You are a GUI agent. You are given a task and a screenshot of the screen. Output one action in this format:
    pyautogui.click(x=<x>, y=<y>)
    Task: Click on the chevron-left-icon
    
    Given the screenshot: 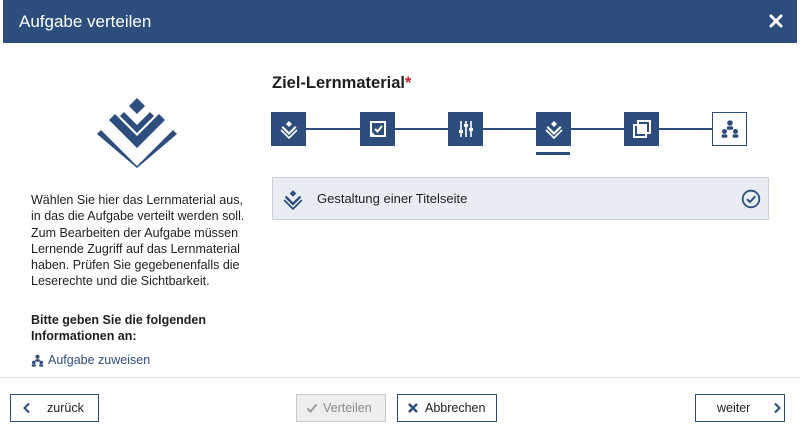 What is the action you would take?
    pyautogui.click(x=26, y=408)
    